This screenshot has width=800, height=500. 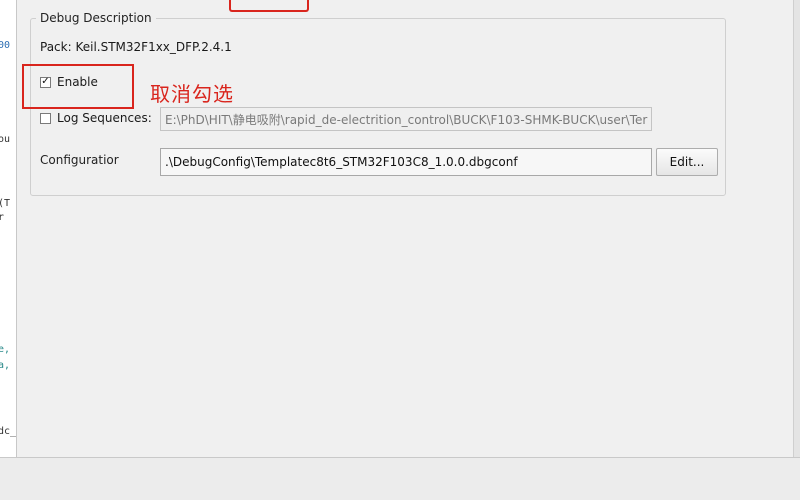 I want to click on enable-label: Enable, so click(x=77, y=82).